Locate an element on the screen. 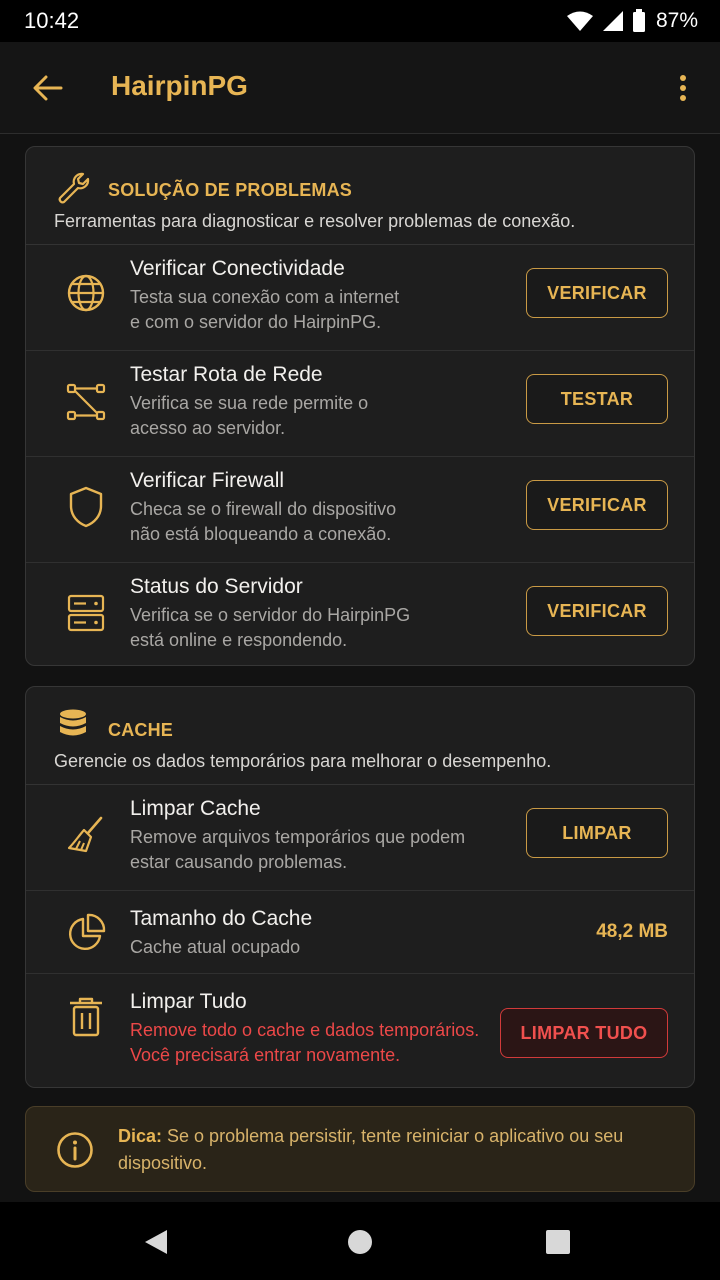 This screenshot has width=720, height=1280. network-route-icon is located at coordinates (86, 402).